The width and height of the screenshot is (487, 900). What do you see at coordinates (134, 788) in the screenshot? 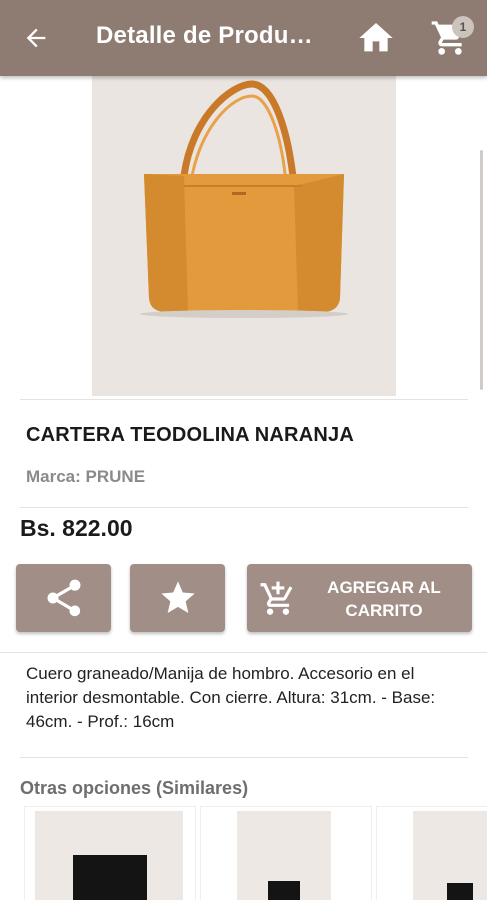
I see `similar-section-title: Otras opciones (Similares)` at bounding box center [134, 788].